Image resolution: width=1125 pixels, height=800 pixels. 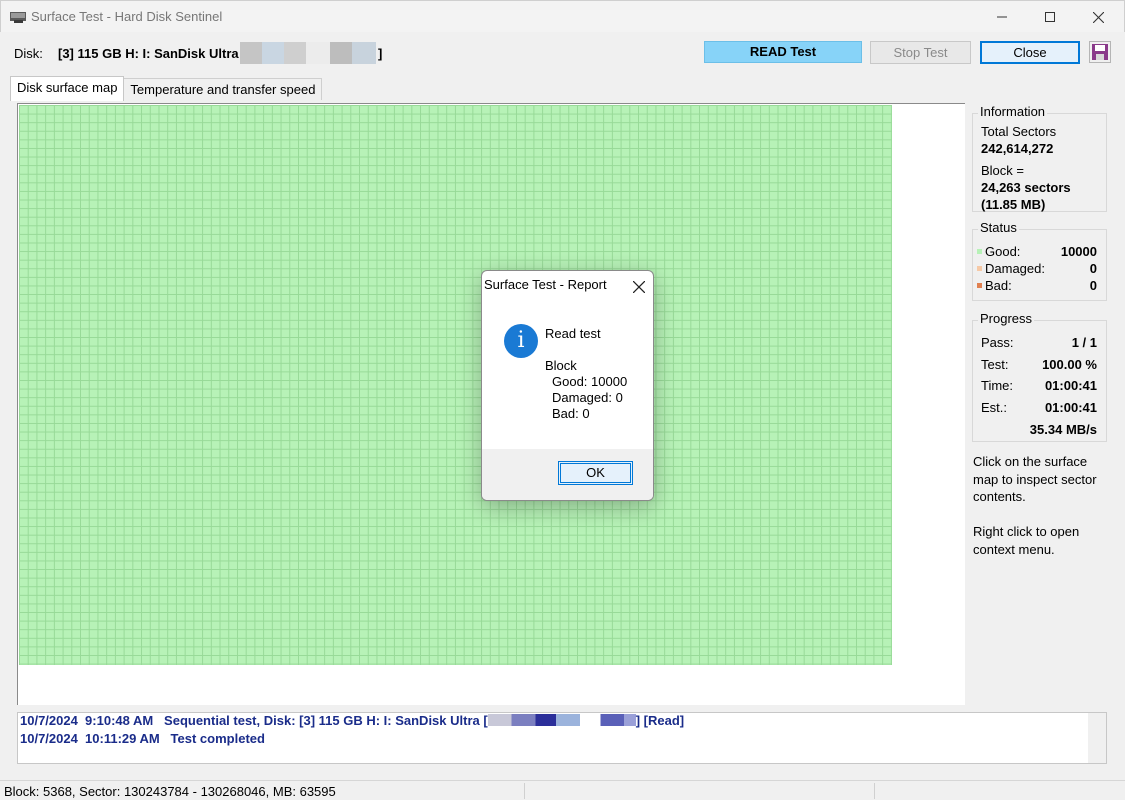 What do you see at coordinates (1069, 364) in the screenshot?
I see `test-value: 100.00 %` at bounding box center [1069, 364].